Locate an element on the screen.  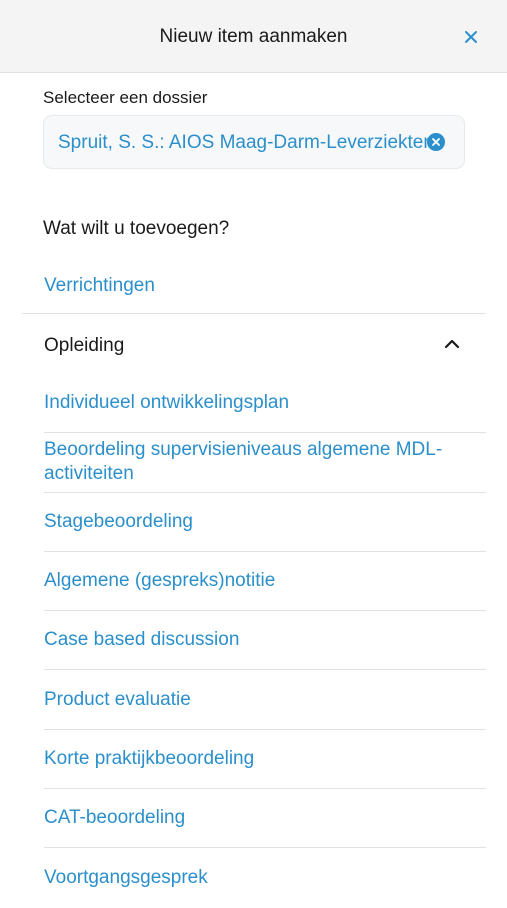
clear-x-icon is located at coordinates (436, 142).